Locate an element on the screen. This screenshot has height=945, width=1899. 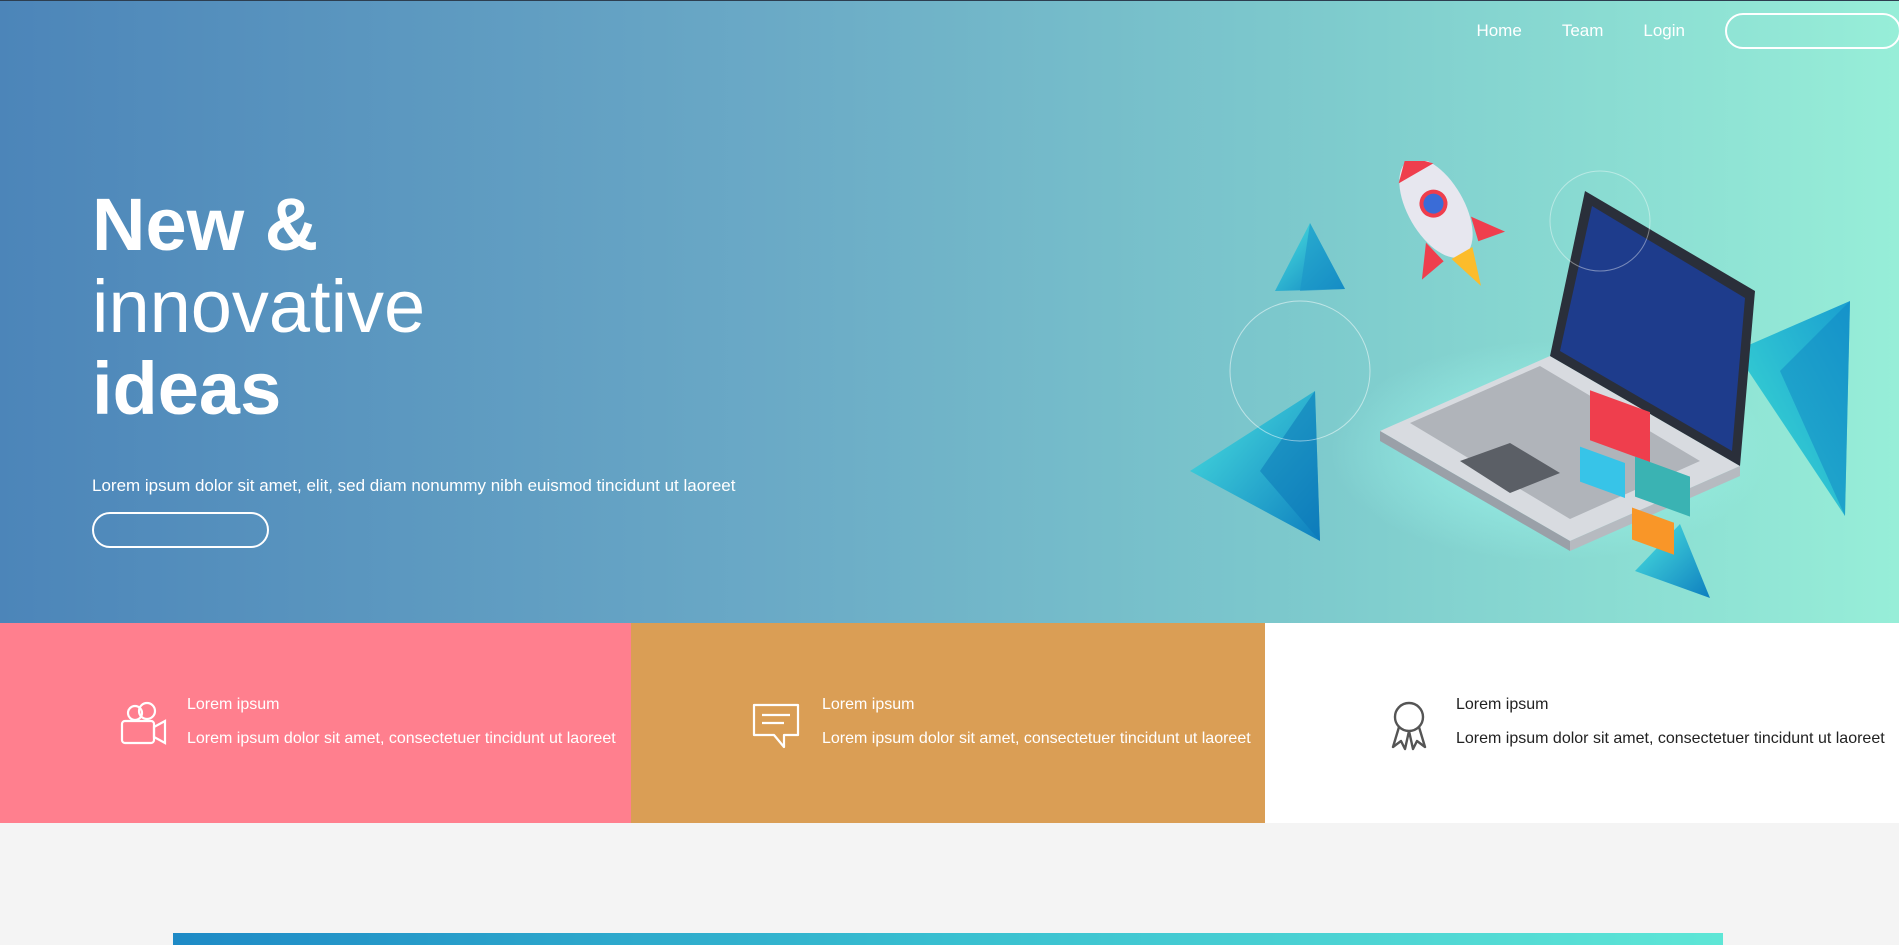
nav-home-link: Home is located at coordinates (1498, 31).